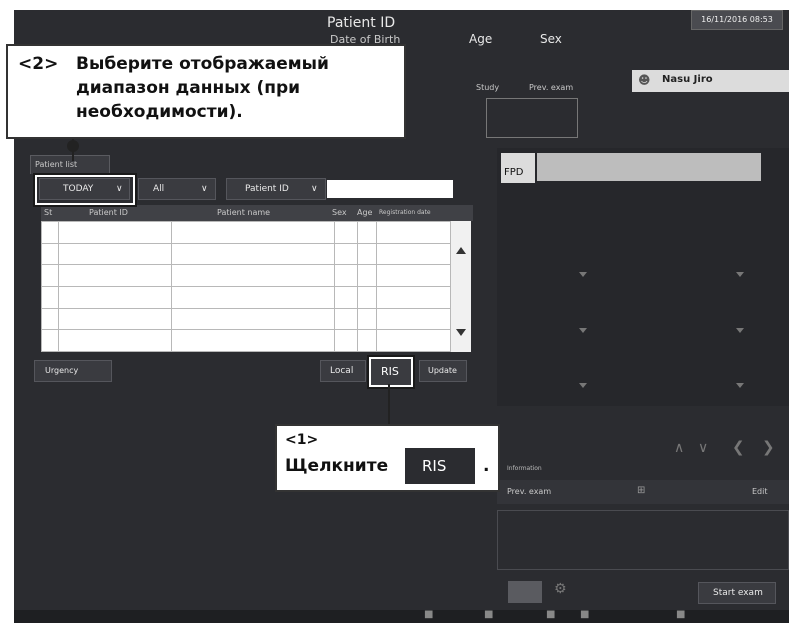 The image size is (789, 623). I want to click on taskbar: ■ ■ ■ ■ ■, so click(401, 616).